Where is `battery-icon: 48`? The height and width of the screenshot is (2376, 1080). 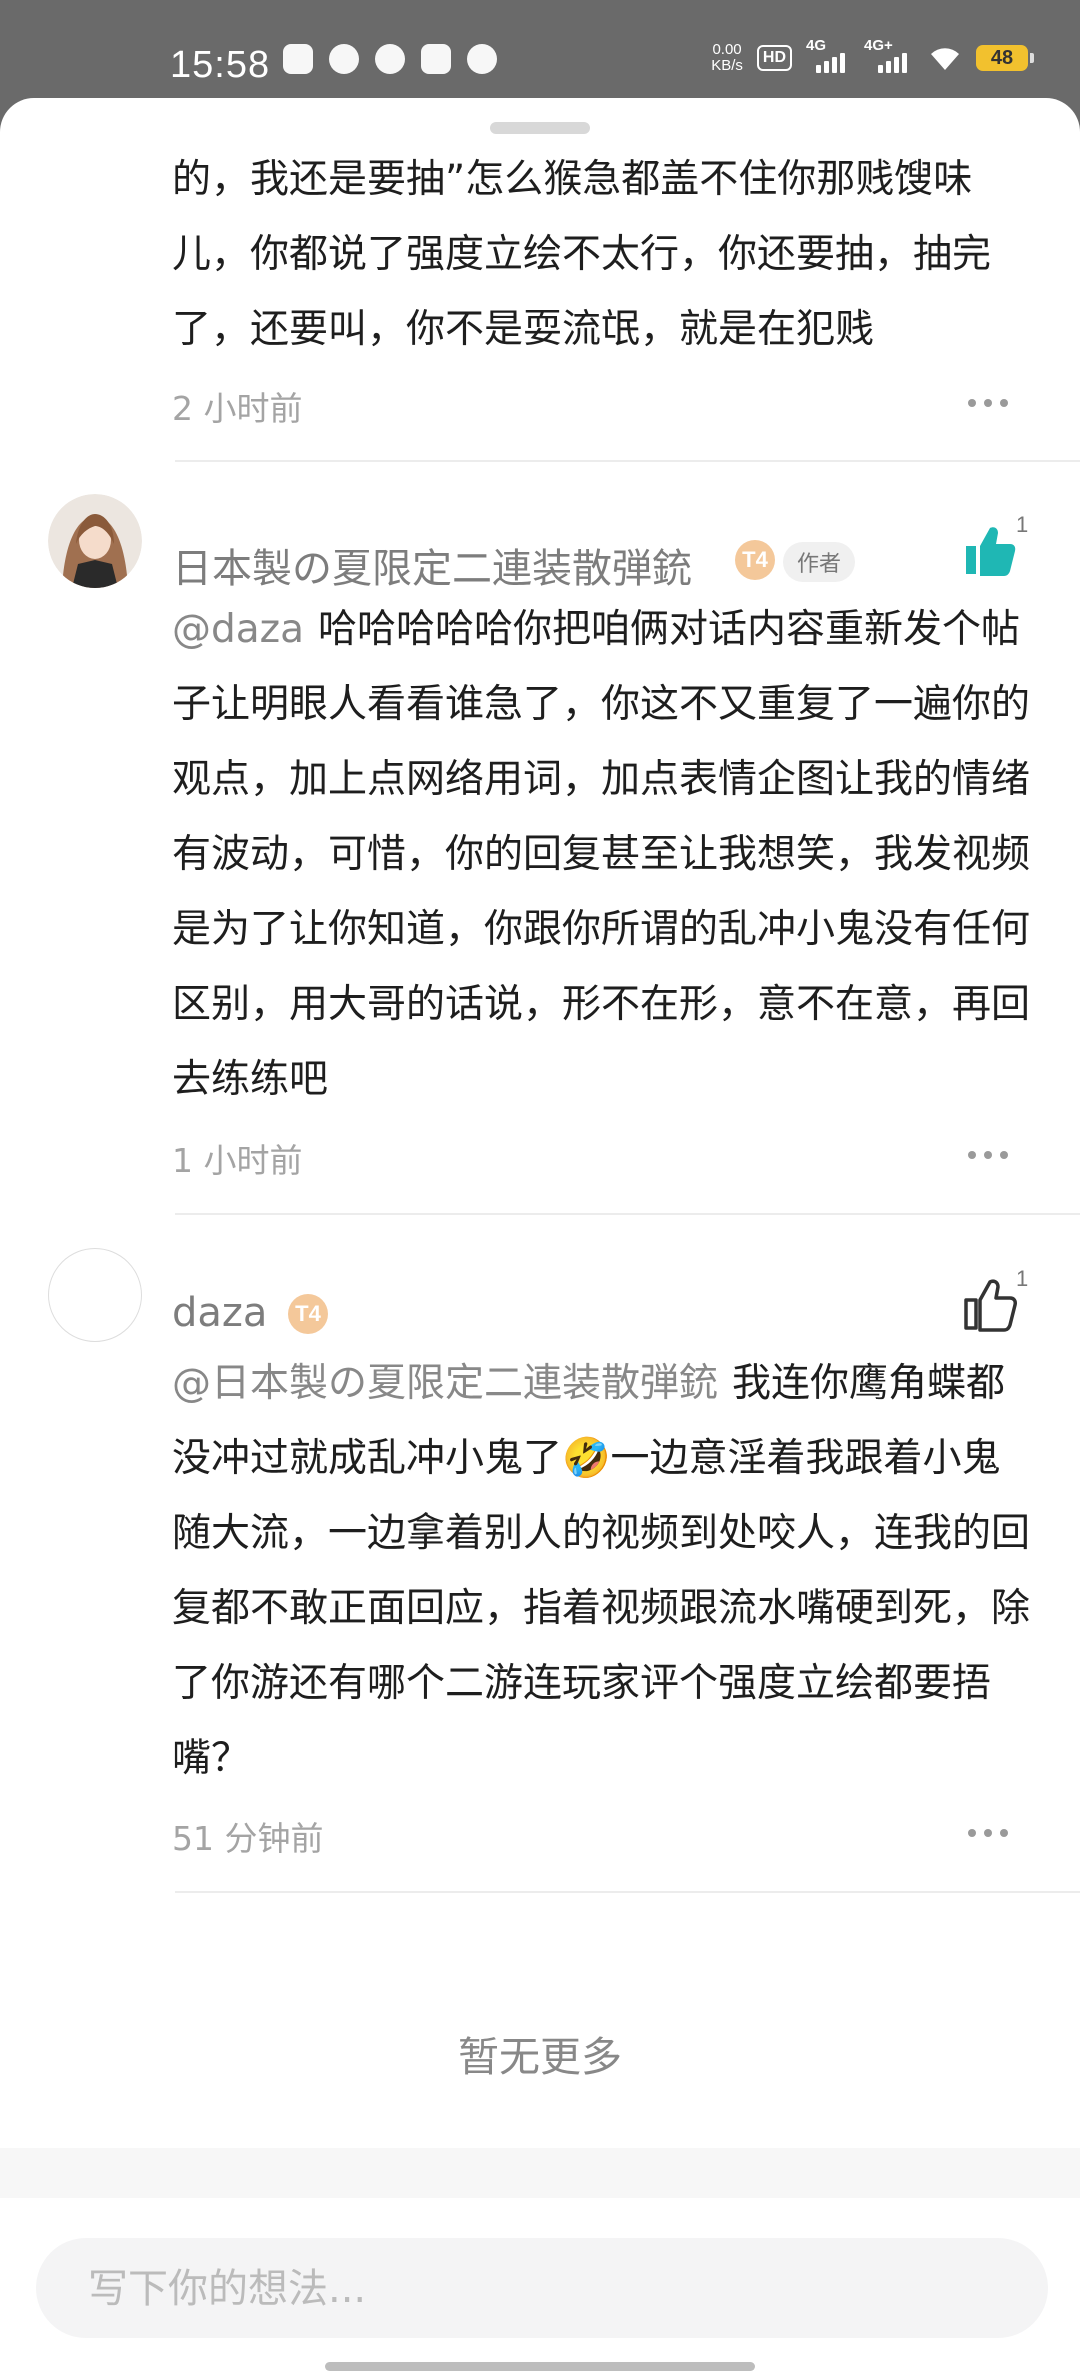
battery-icon: 48 is located at coordinates (1005, 58).